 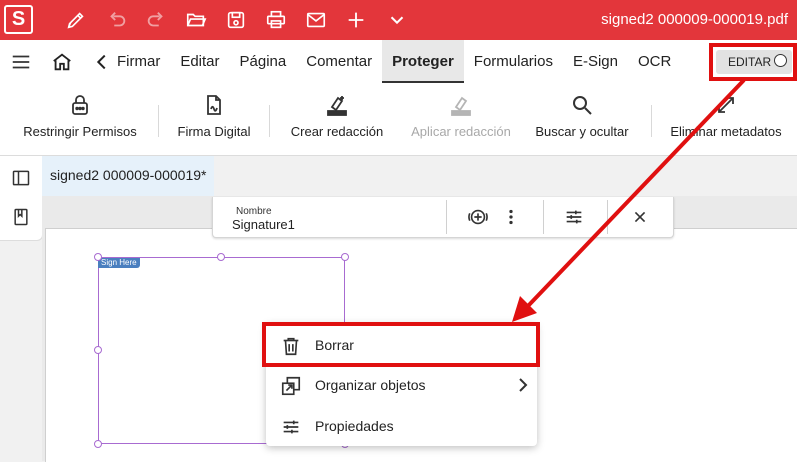 What do you see at coordinates (80, 119) in the screenshot?
I see `restrict-permissions-button: Restringir Permisos` at bounding box center [80, 119].